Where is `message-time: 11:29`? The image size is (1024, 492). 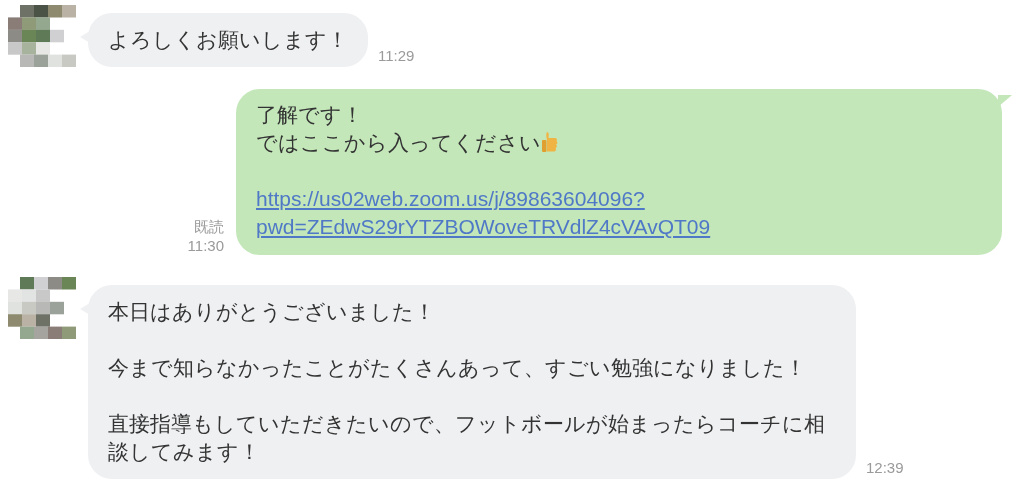
message-time: 11:29 is located at coordinates (396, 55).